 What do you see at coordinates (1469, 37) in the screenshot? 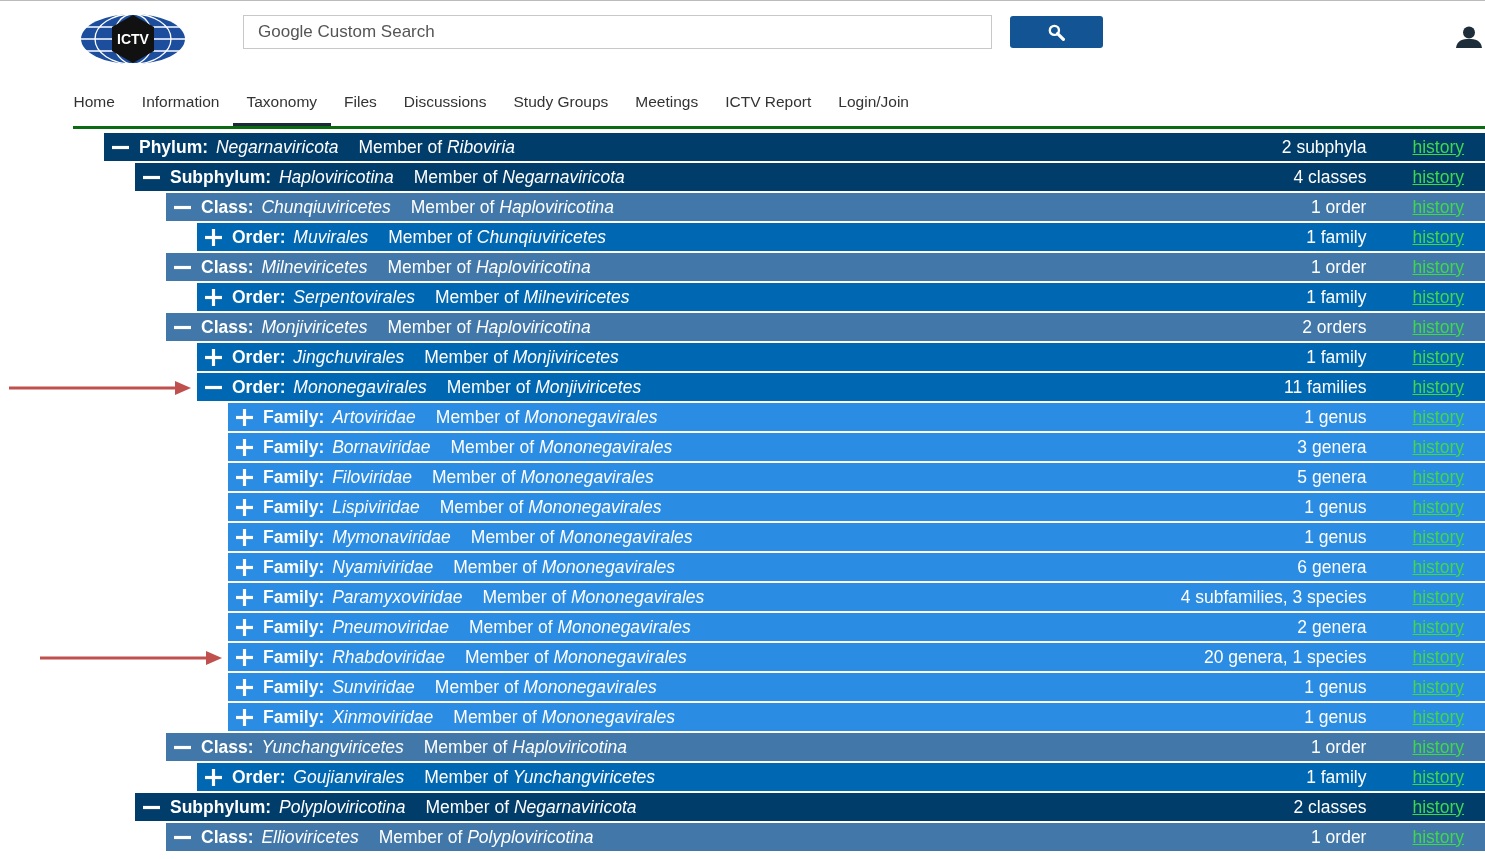
I see `user-icon` at bounding box center [1469, 37].